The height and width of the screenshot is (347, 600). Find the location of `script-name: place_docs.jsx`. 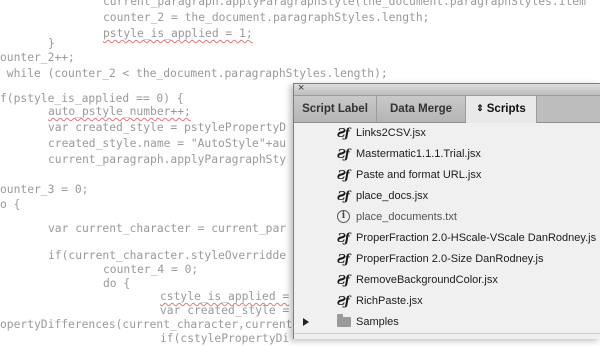

script-name: place_docs.jsx is located at coordinates (392, 196).